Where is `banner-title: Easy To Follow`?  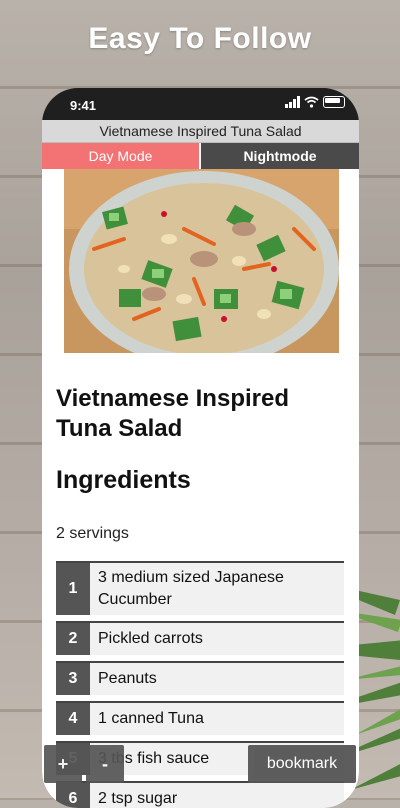
banner-title: Easy To Follow is located at coordinates (200, 38).